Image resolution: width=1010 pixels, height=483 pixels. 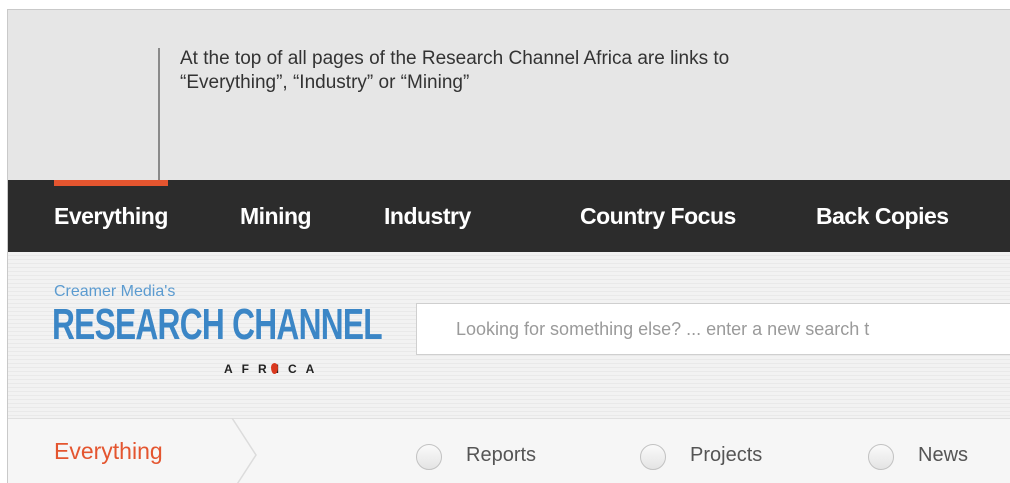 I want to click on logo-title: RESEARCH CHANNEL, so click(x=217, y=325).